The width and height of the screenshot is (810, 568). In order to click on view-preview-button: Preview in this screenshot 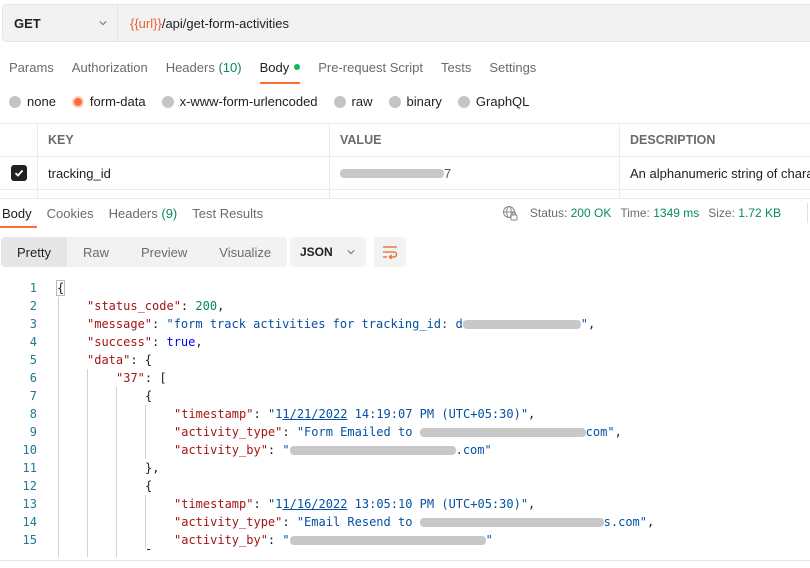, I will do `click(164, 252)`.